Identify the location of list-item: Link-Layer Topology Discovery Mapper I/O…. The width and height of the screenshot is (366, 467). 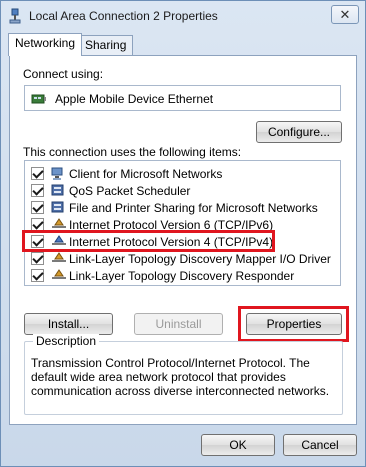
(180, 258).